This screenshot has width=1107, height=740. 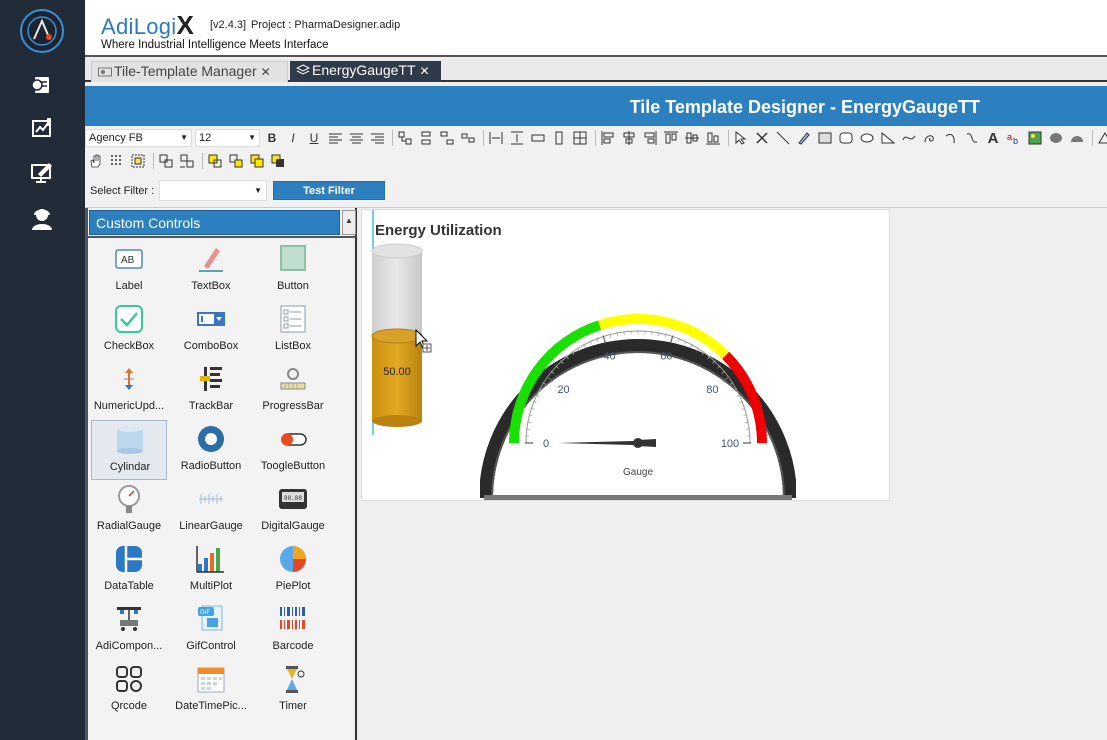 I want to click on button-icon, so click(x=293, y=259).